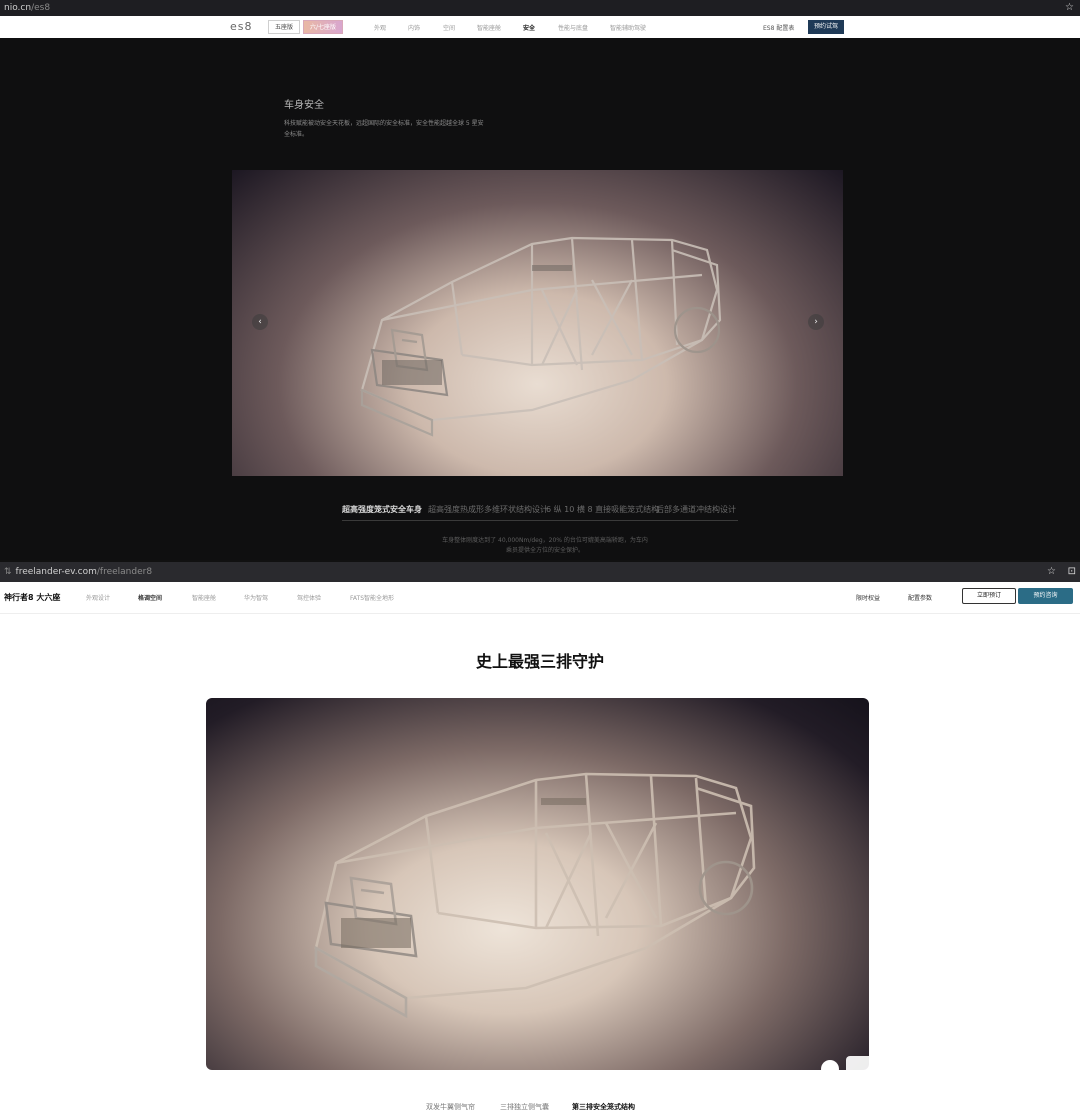 Image resolution: width=1080 pixels, height=1110 pixels. I want to click on url-path: /es8, so click(41, 8).